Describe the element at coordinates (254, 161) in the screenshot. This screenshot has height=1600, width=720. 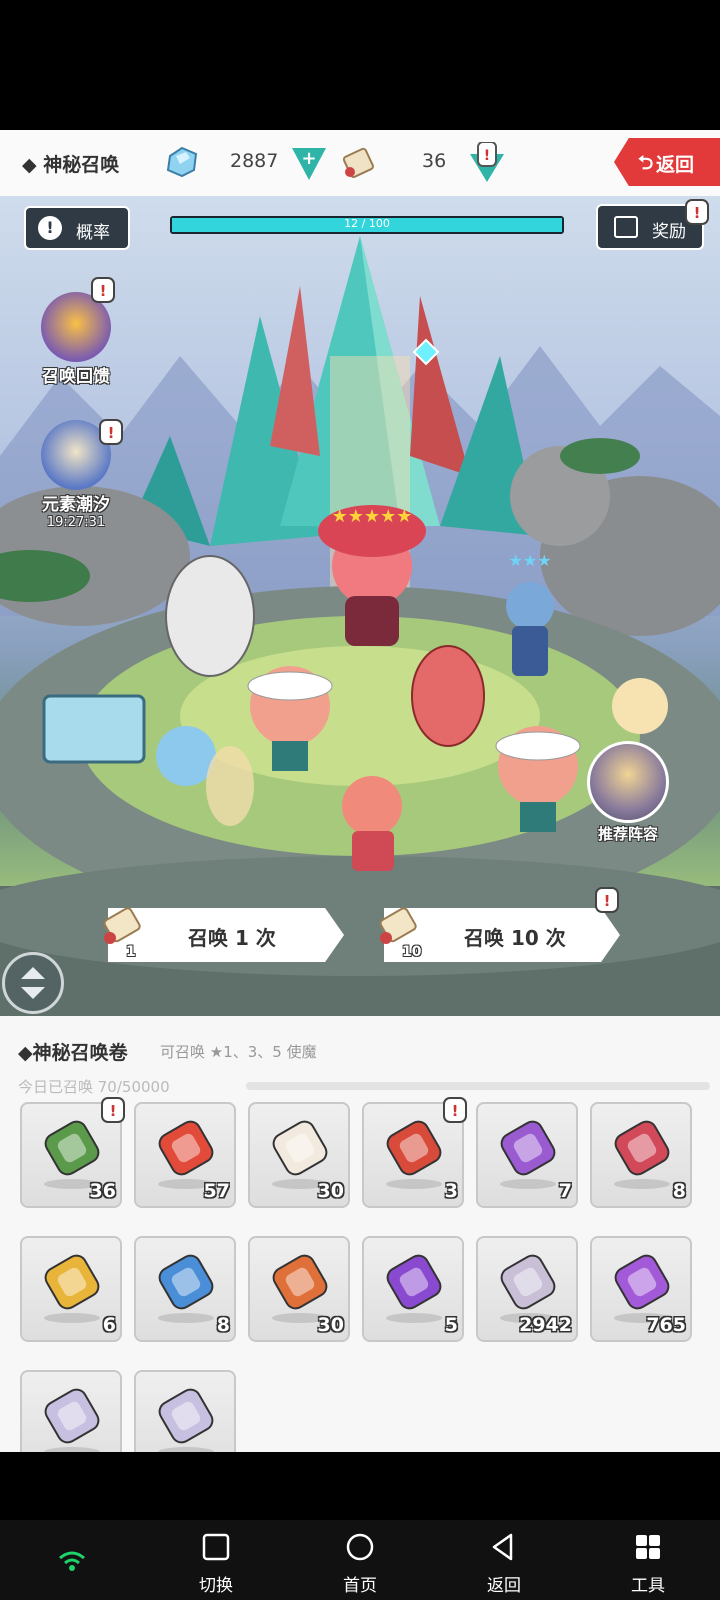
I see `crystal-count: 2887` at that location.